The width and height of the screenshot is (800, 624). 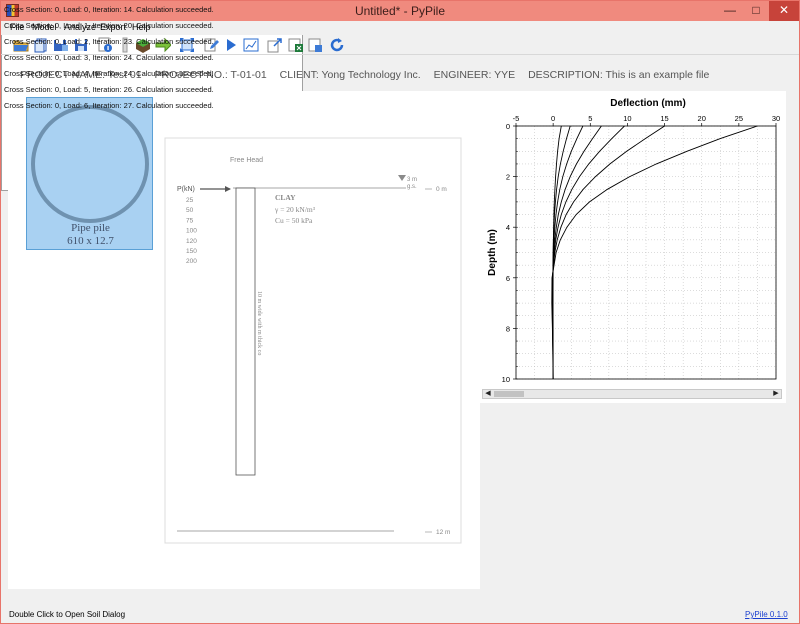 What do you see at coordinates (508, 227) in the screenshot?
I see `y-tick-label: 4` at bounding box center [508, 227].